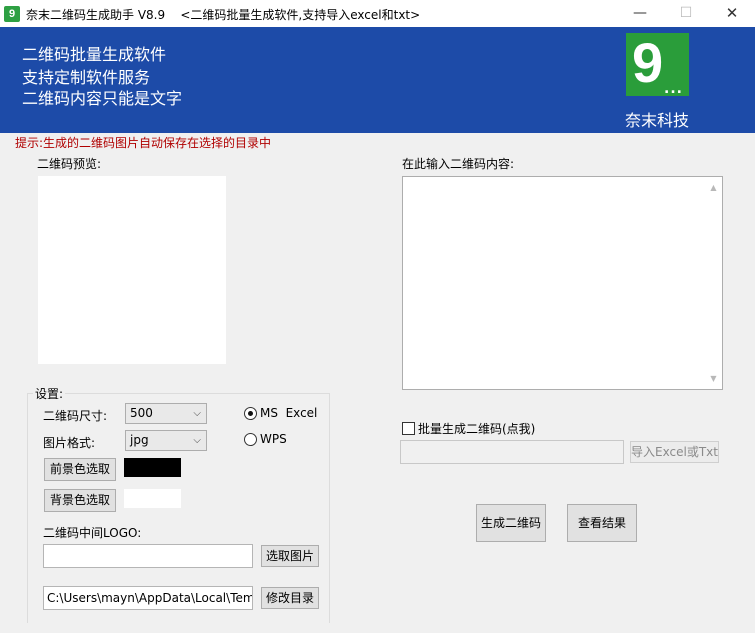 This screenshot has height=633, width=755. I want to click on import-excel-txt-button: 导入Excel或Txt, so click(674, 452).